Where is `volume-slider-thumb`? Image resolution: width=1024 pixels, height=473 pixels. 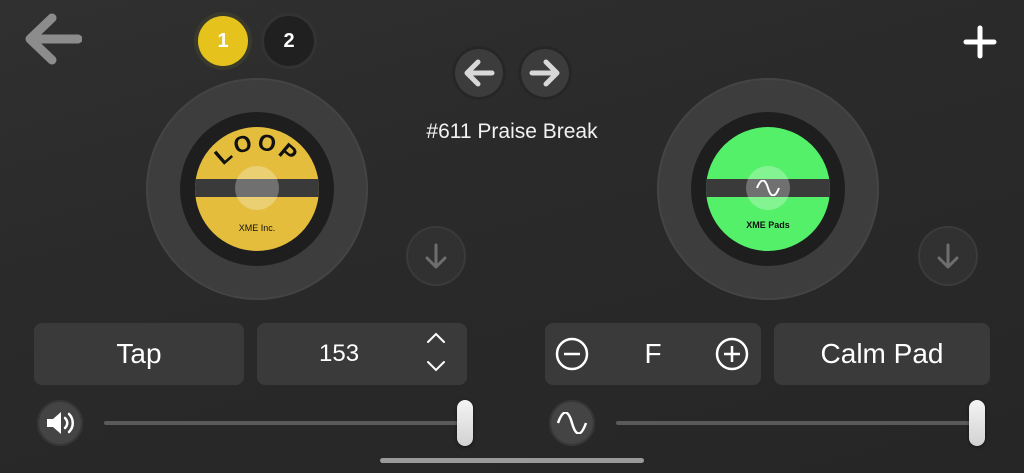 volume-slider-thumb is located at coordinates (465, 423).